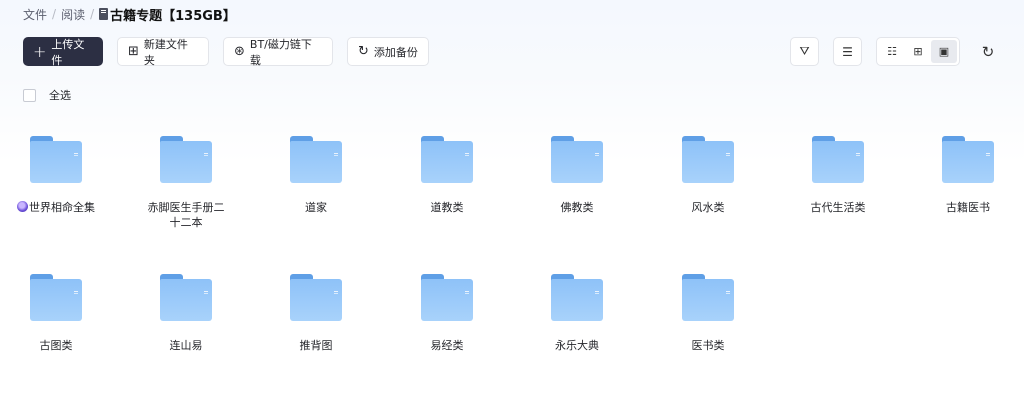 The height and width of the screenshot is (407, 1024). I want to click on folder-name: 佛教类, so click(577, 207).